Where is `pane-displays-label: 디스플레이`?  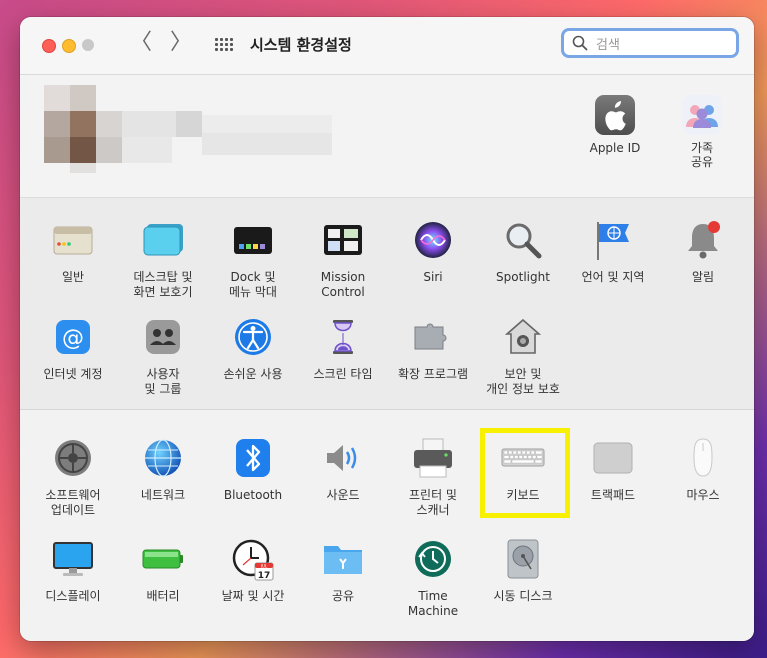 pane-displays-label: 디스플레이 is located at coordinates (73, 596).